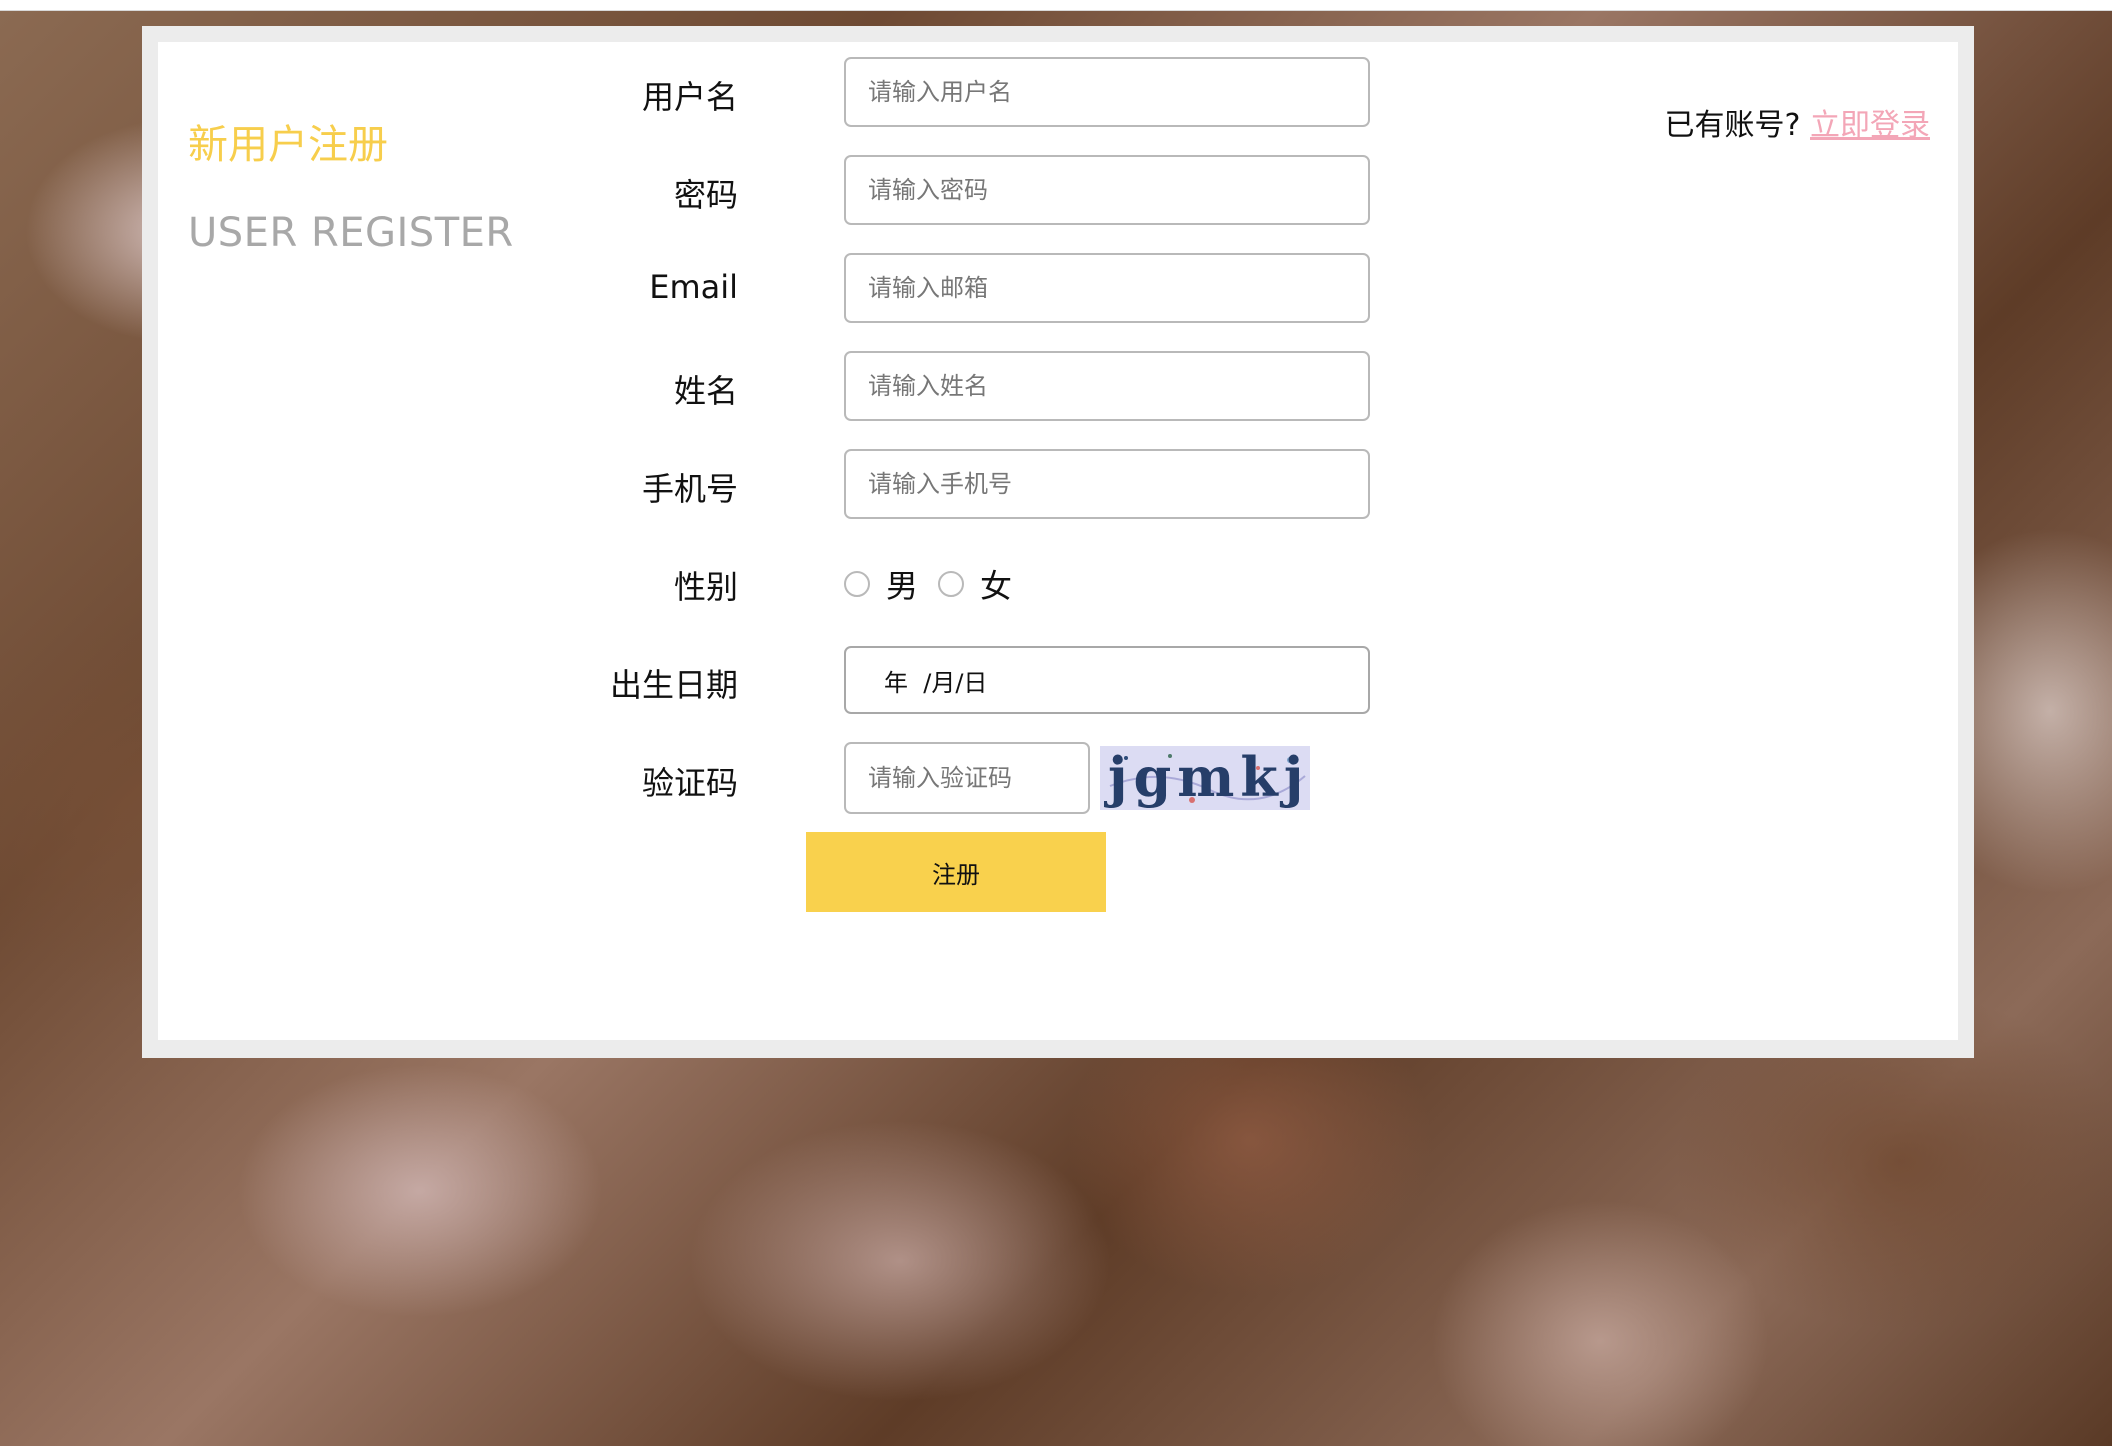  I want to click on captcha-graphic: jgmkj, so click(1205, 777).